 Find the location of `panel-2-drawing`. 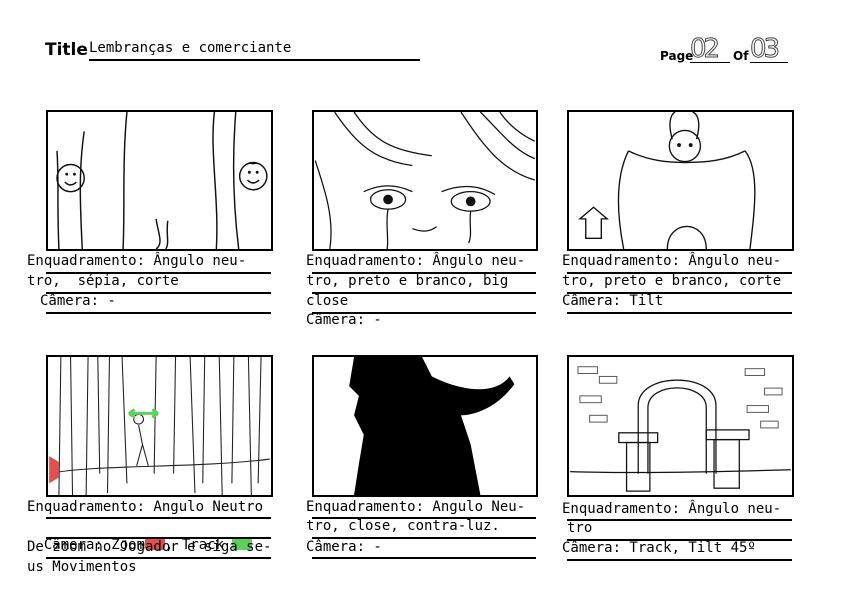

panel-2-drawing is located at coordinates (425, 180).